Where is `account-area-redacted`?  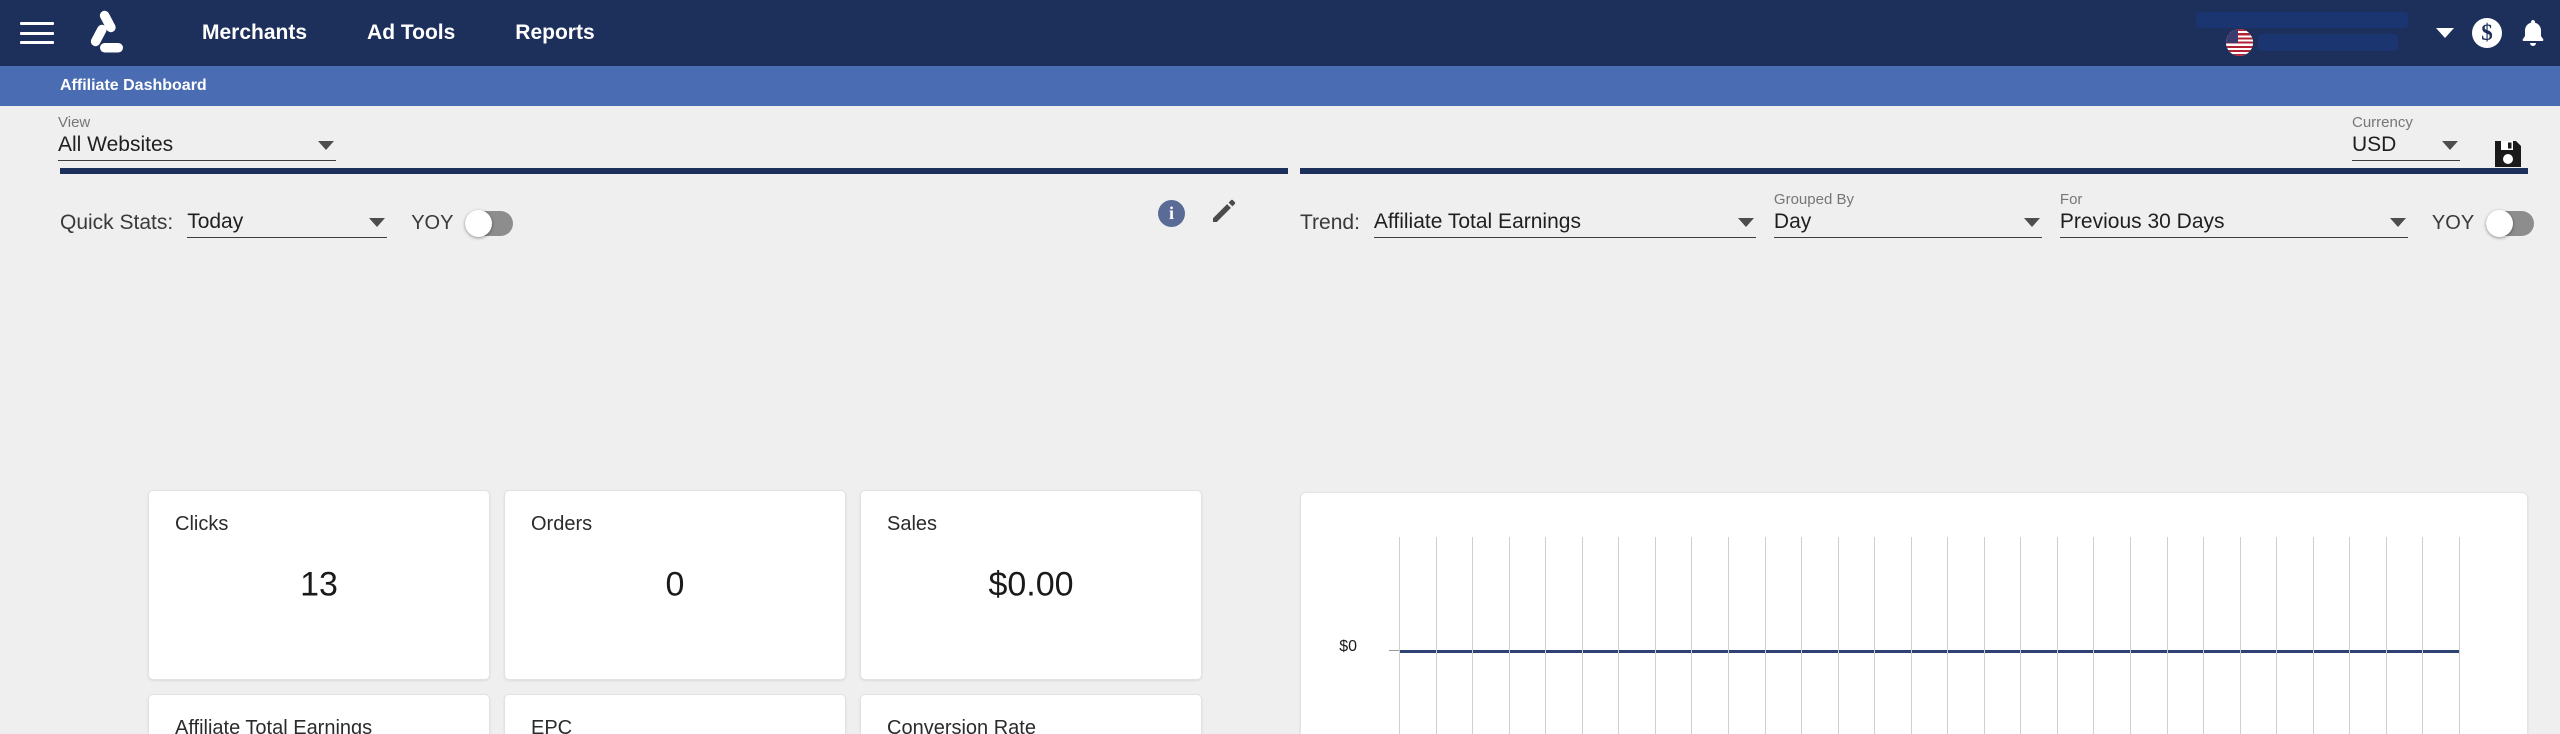
account-area-redacted is located at coordinates (2298, 33).